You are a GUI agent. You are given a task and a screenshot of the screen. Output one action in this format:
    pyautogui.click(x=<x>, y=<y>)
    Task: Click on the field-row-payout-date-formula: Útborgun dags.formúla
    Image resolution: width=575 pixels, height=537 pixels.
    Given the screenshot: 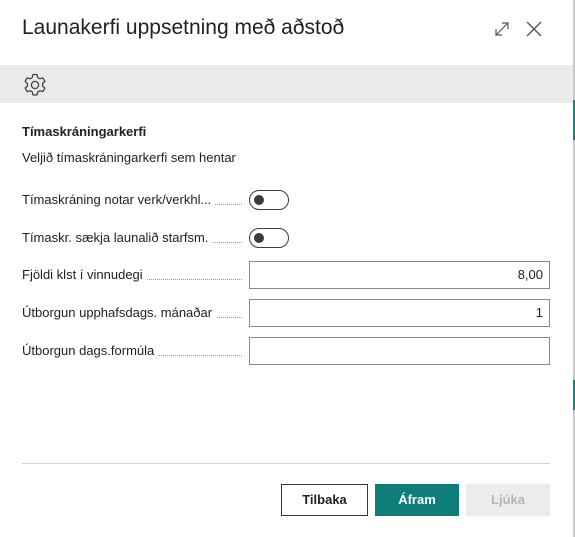 What is the action you would take?
    pyautogui.click(x=286, y=351)
    